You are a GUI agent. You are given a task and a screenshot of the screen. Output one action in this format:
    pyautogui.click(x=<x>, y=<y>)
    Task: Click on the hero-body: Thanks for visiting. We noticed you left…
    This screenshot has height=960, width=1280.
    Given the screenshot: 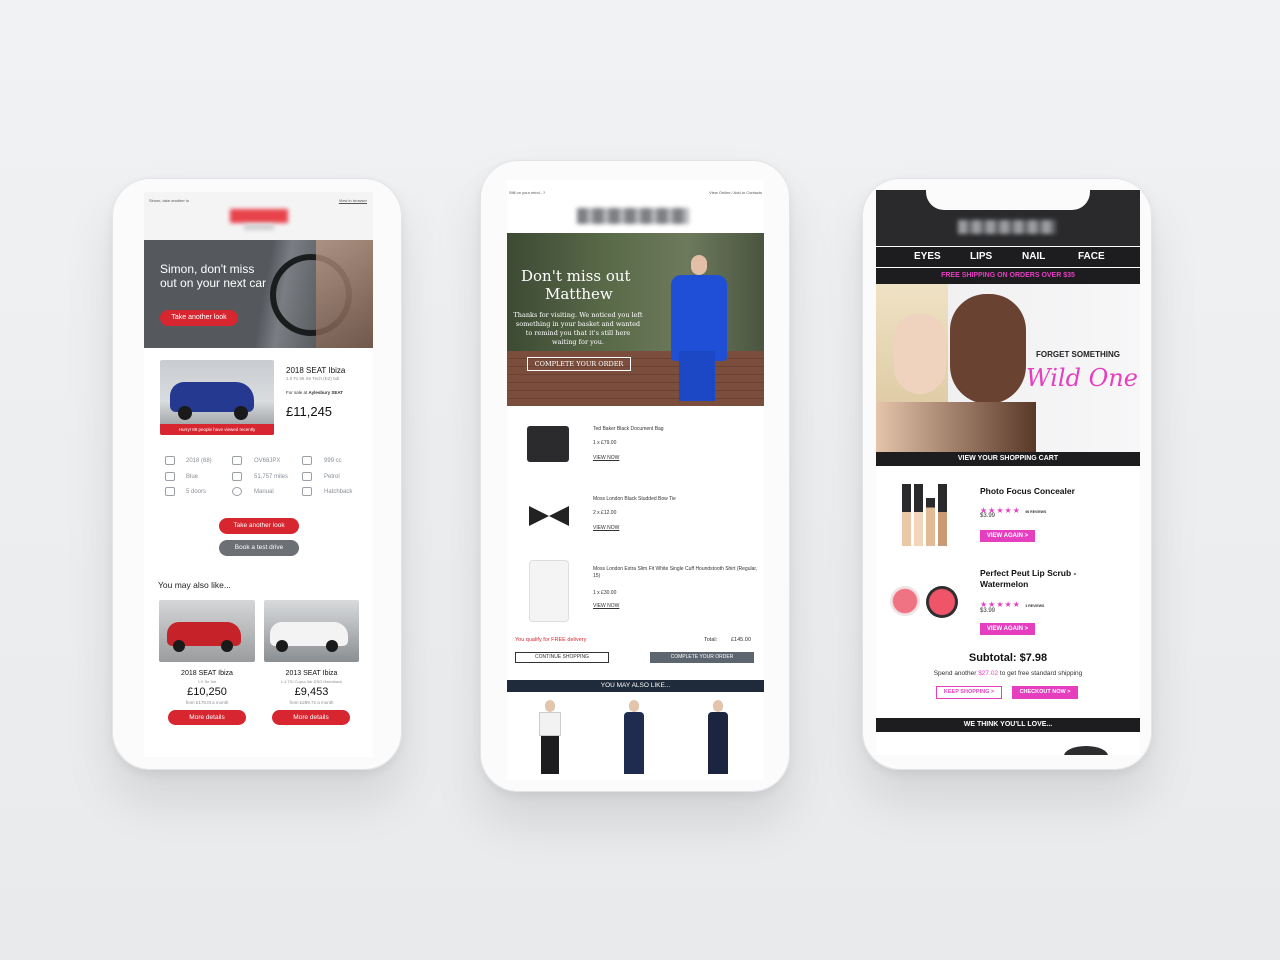 What is the action you would take?
    pyautogui.click(x=578, y=328)
    